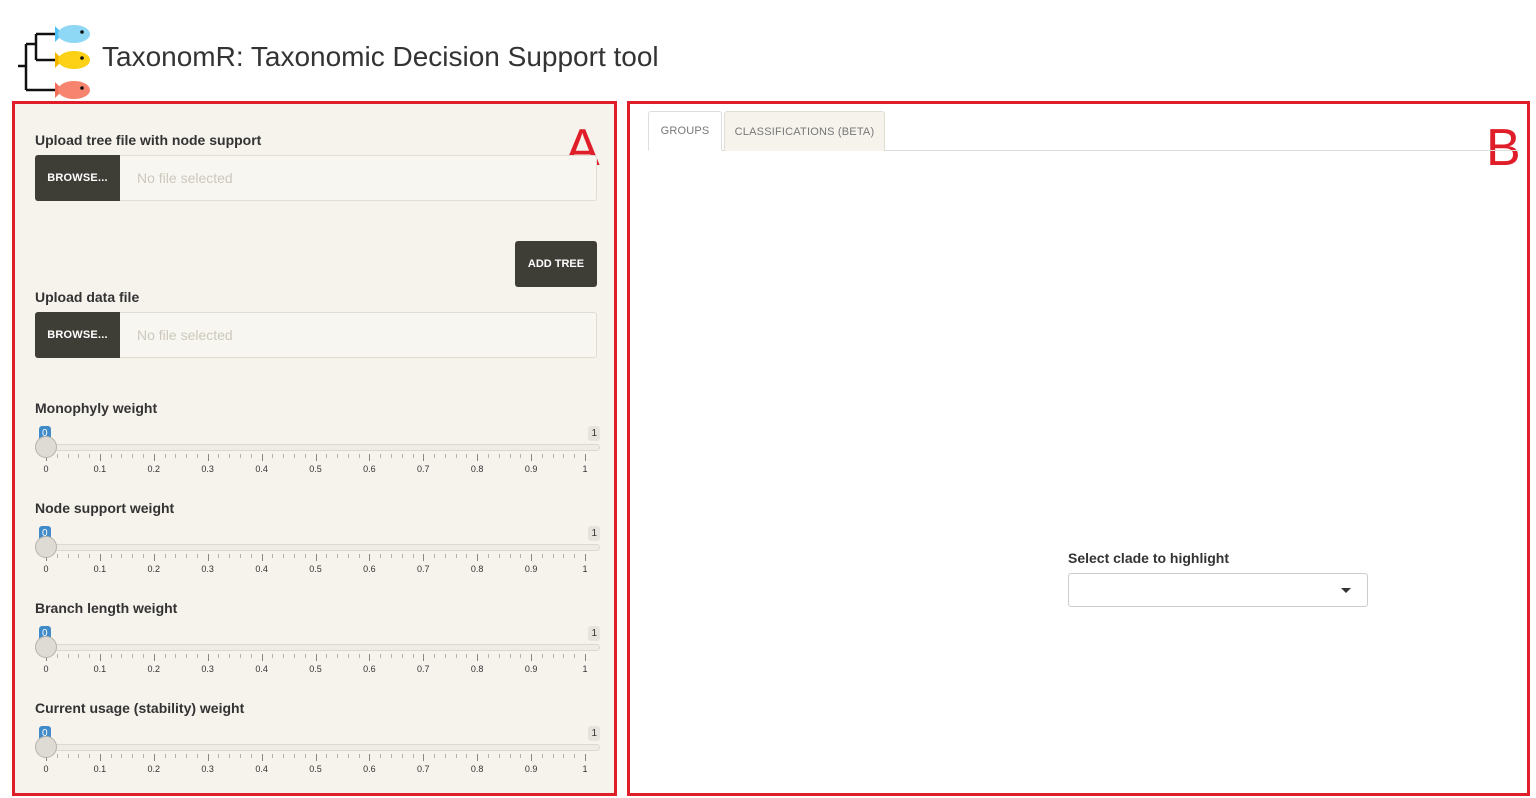  Describe the element at coordinates (804, 131) in the screenshot. I see `tab-classifications: CLASSIFICATIONS (BETA)` at that location.